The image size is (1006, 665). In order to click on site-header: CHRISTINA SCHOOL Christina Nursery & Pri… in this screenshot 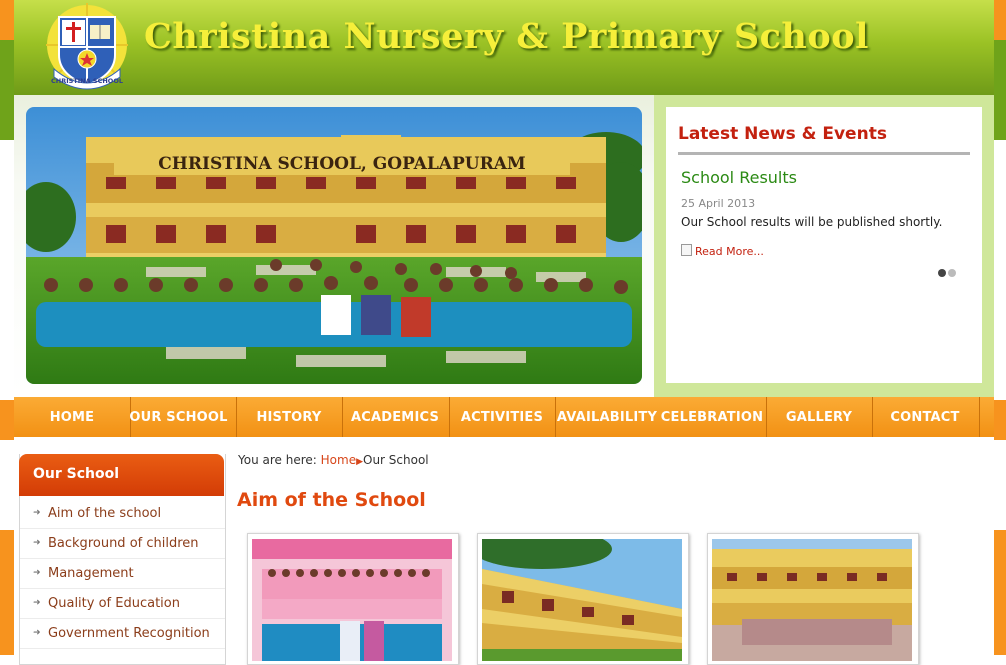, I will do `click(504, 47)`.